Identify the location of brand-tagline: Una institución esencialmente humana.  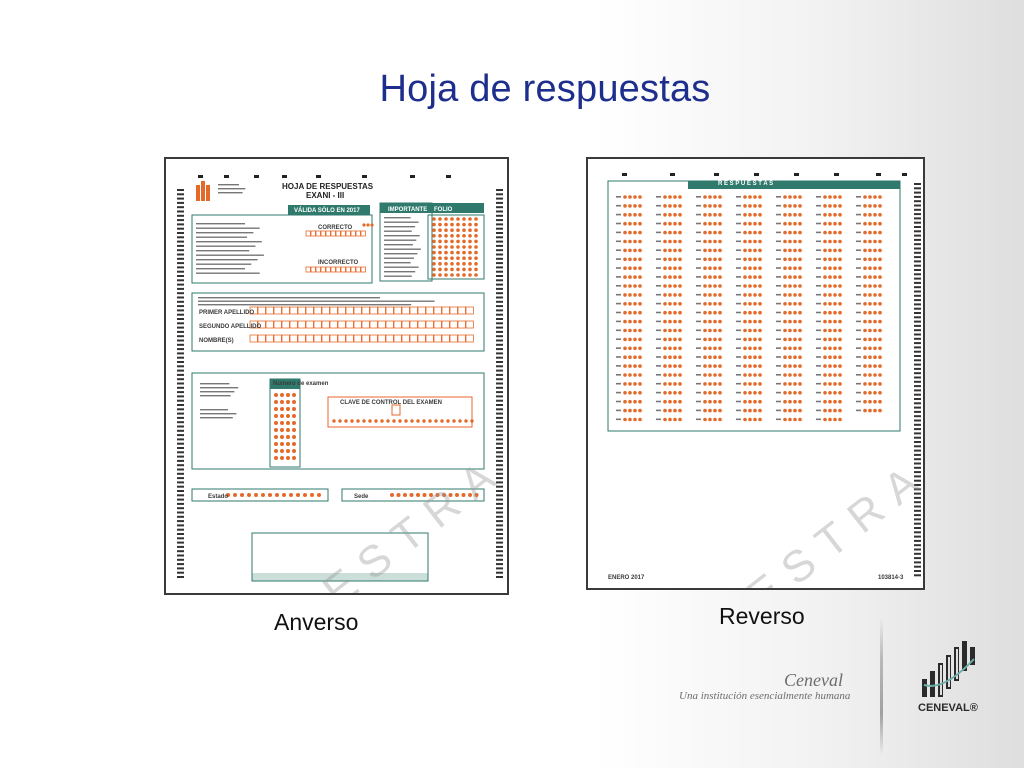
(765, 696).